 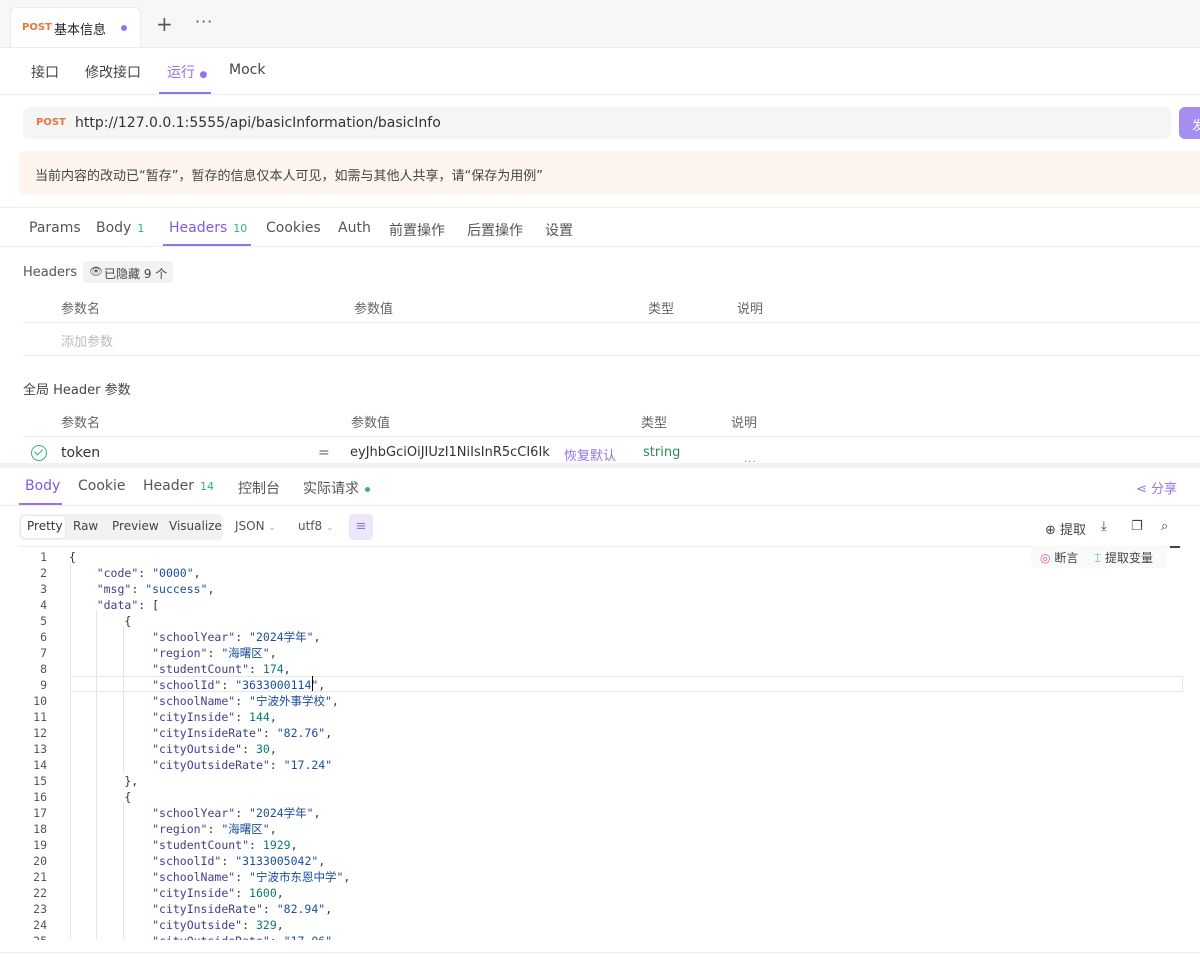 I want to click on copy-icon: ❐, so click(x=1137, y=526).